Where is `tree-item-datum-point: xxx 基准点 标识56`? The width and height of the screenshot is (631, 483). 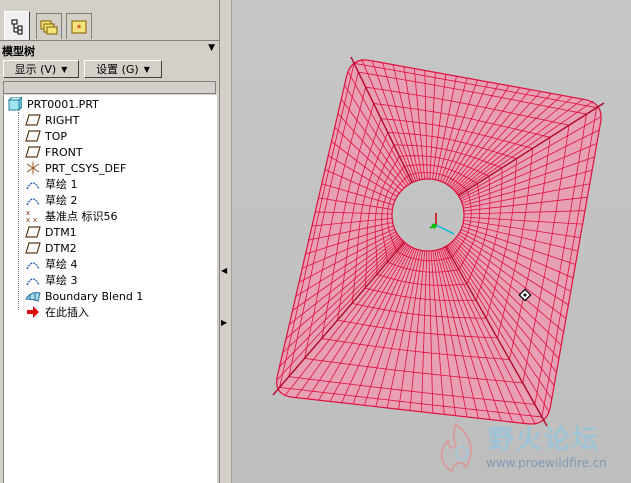
tree-item-datum-point: xxx 基准点 标识56 is located at coordinates (71, 216).